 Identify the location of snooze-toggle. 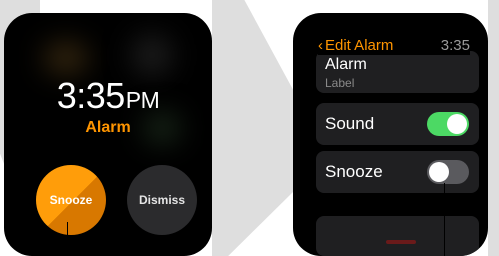
(448, 172).